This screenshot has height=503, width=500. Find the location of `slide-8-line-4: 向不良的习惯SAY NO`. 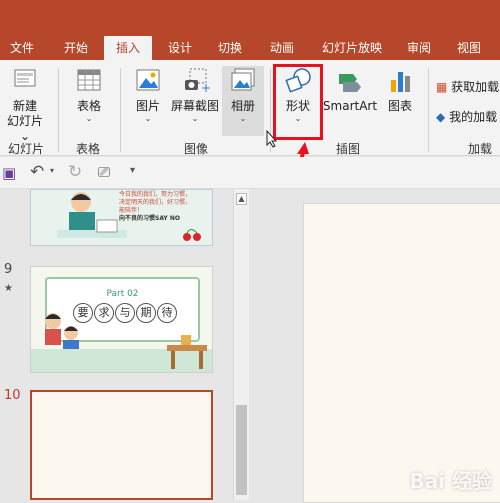

slide-8-line-4: 向不良的习惯SAY NO is located at coordinates (149, 218).